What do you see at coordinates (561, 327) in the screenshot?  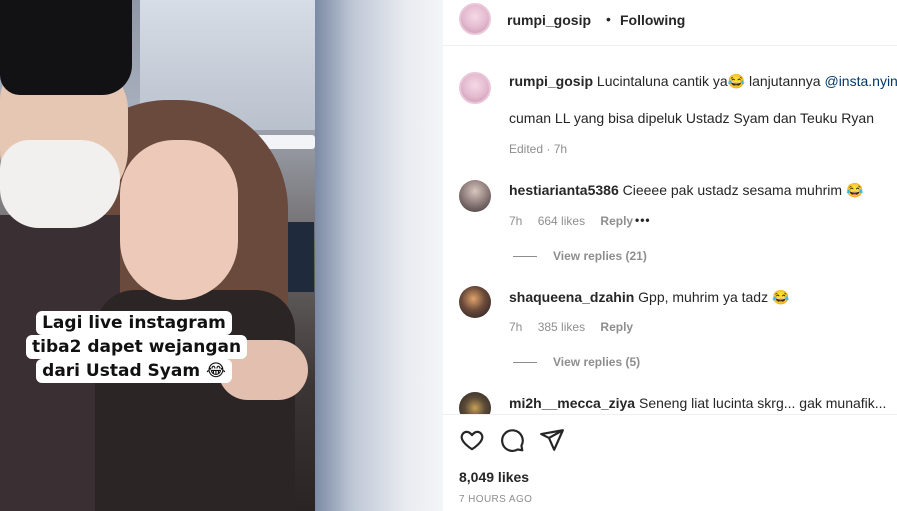 I see `comment-likes: 385 likes` at bounding box center [561, 327].